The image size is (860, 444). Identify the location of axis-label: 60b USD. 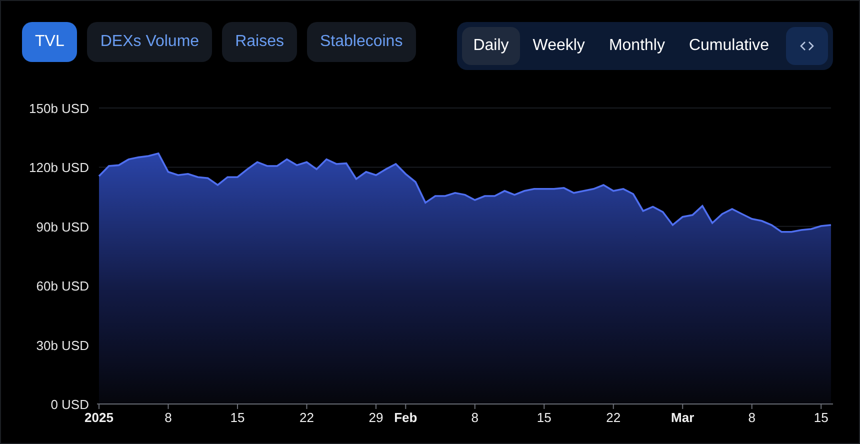
(62, 286).